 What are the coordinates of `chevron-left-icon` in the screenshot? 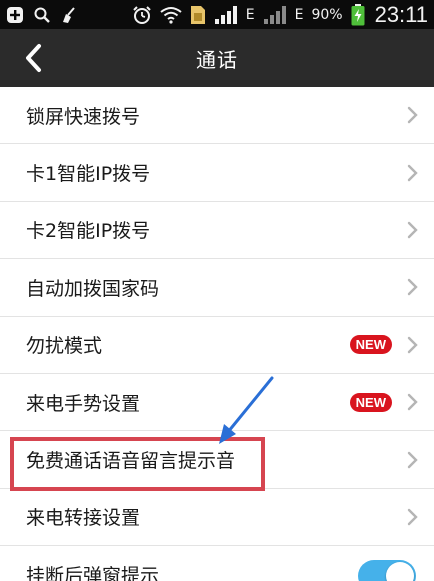 It's located at (33, 58).